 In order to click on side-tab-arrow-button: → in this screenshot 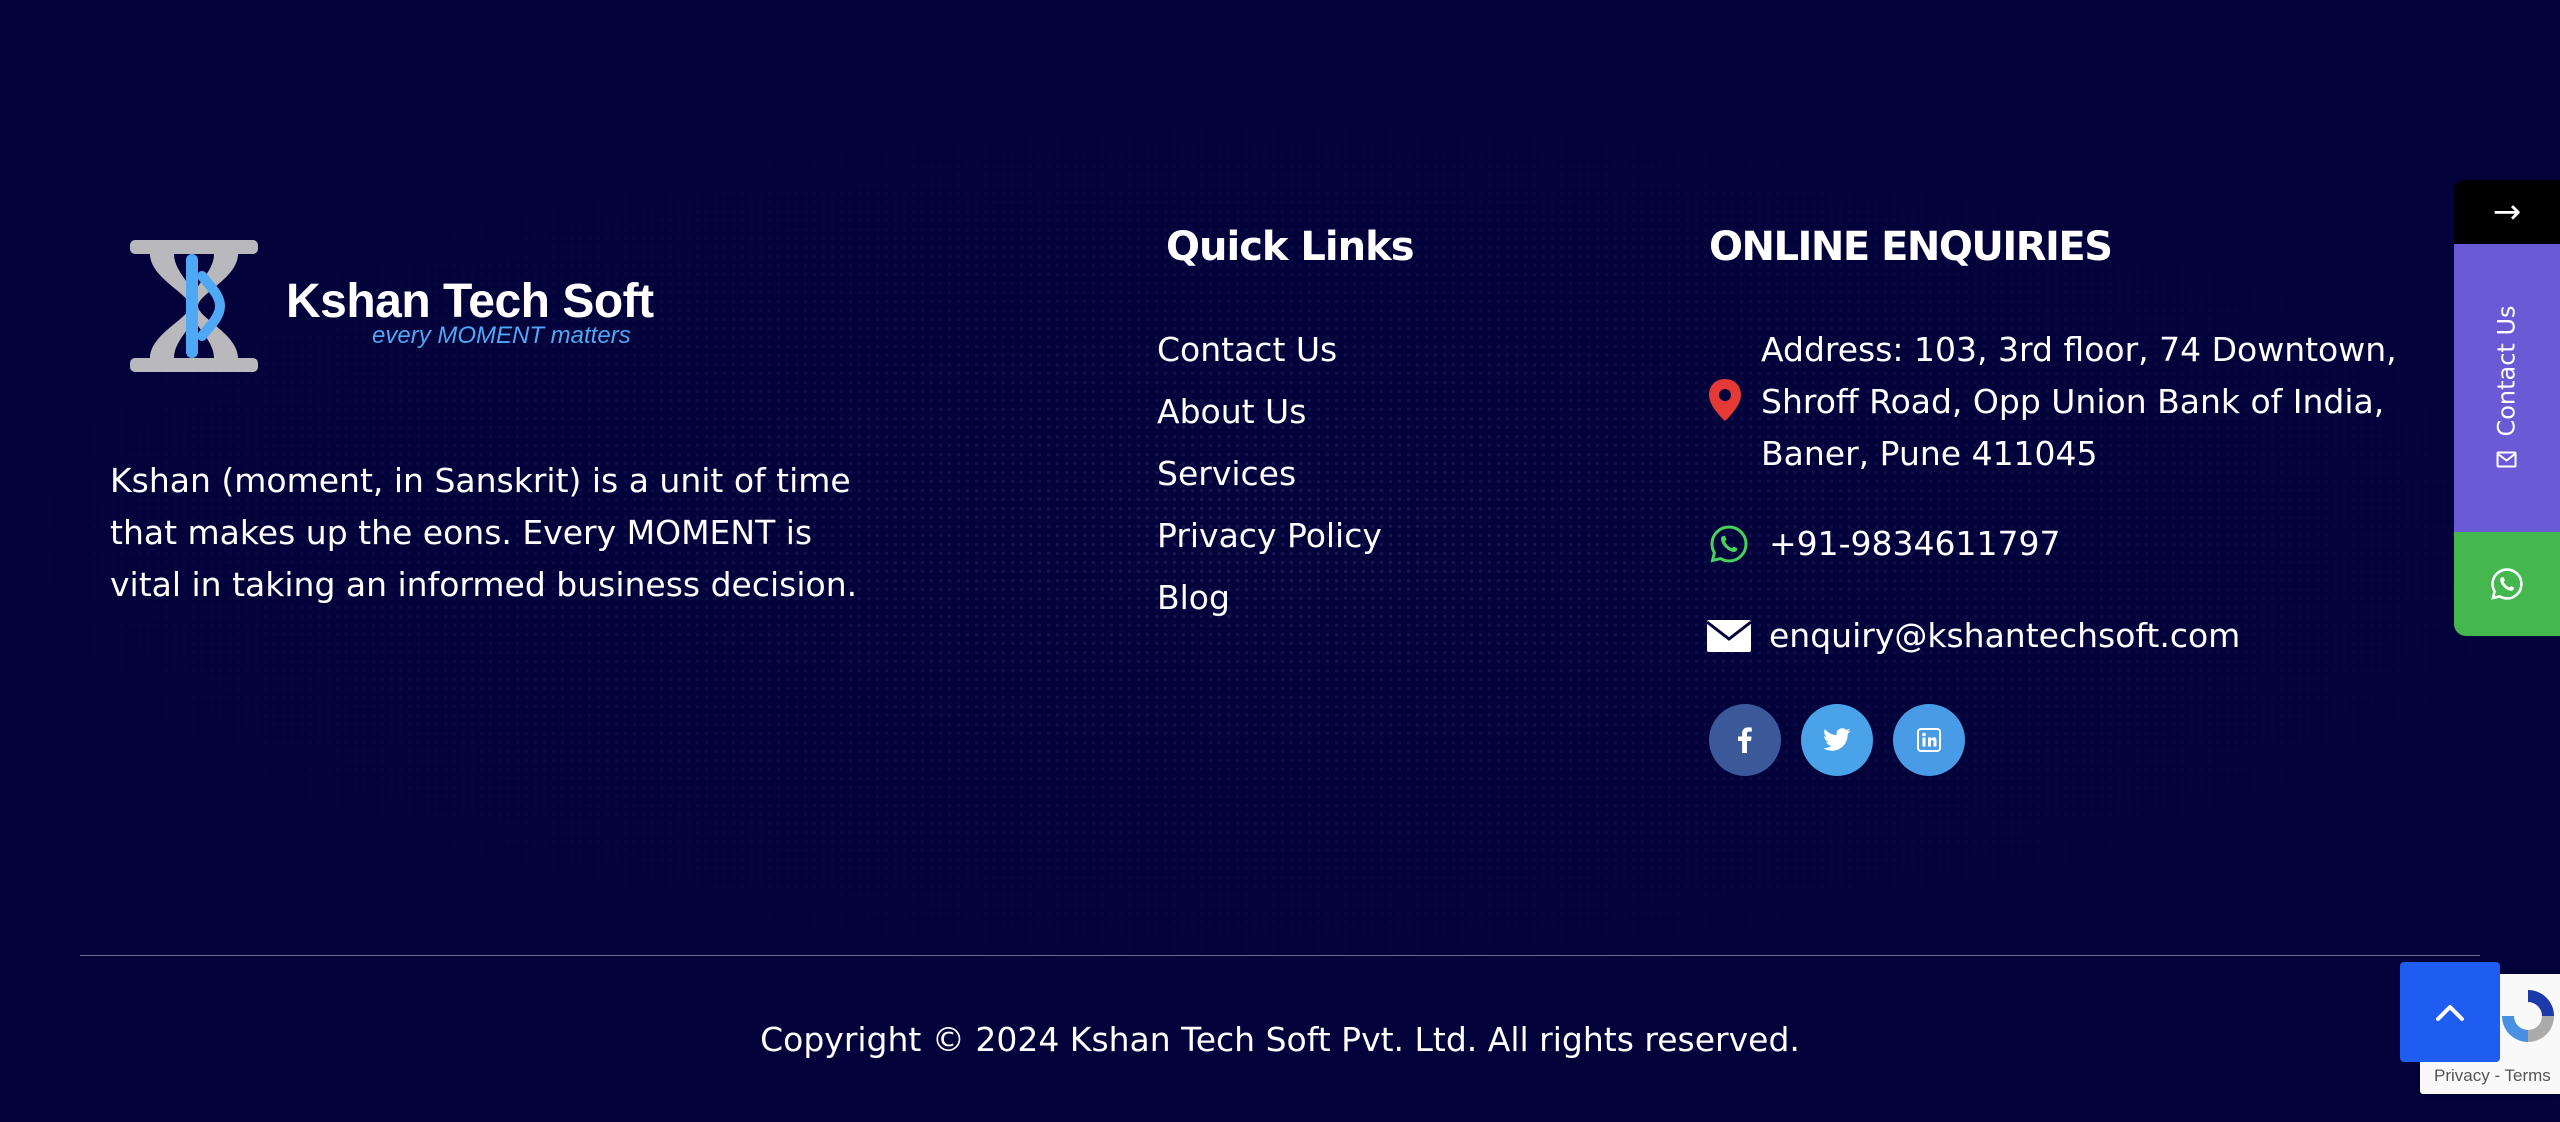, I will do `click(2507, 212)`.